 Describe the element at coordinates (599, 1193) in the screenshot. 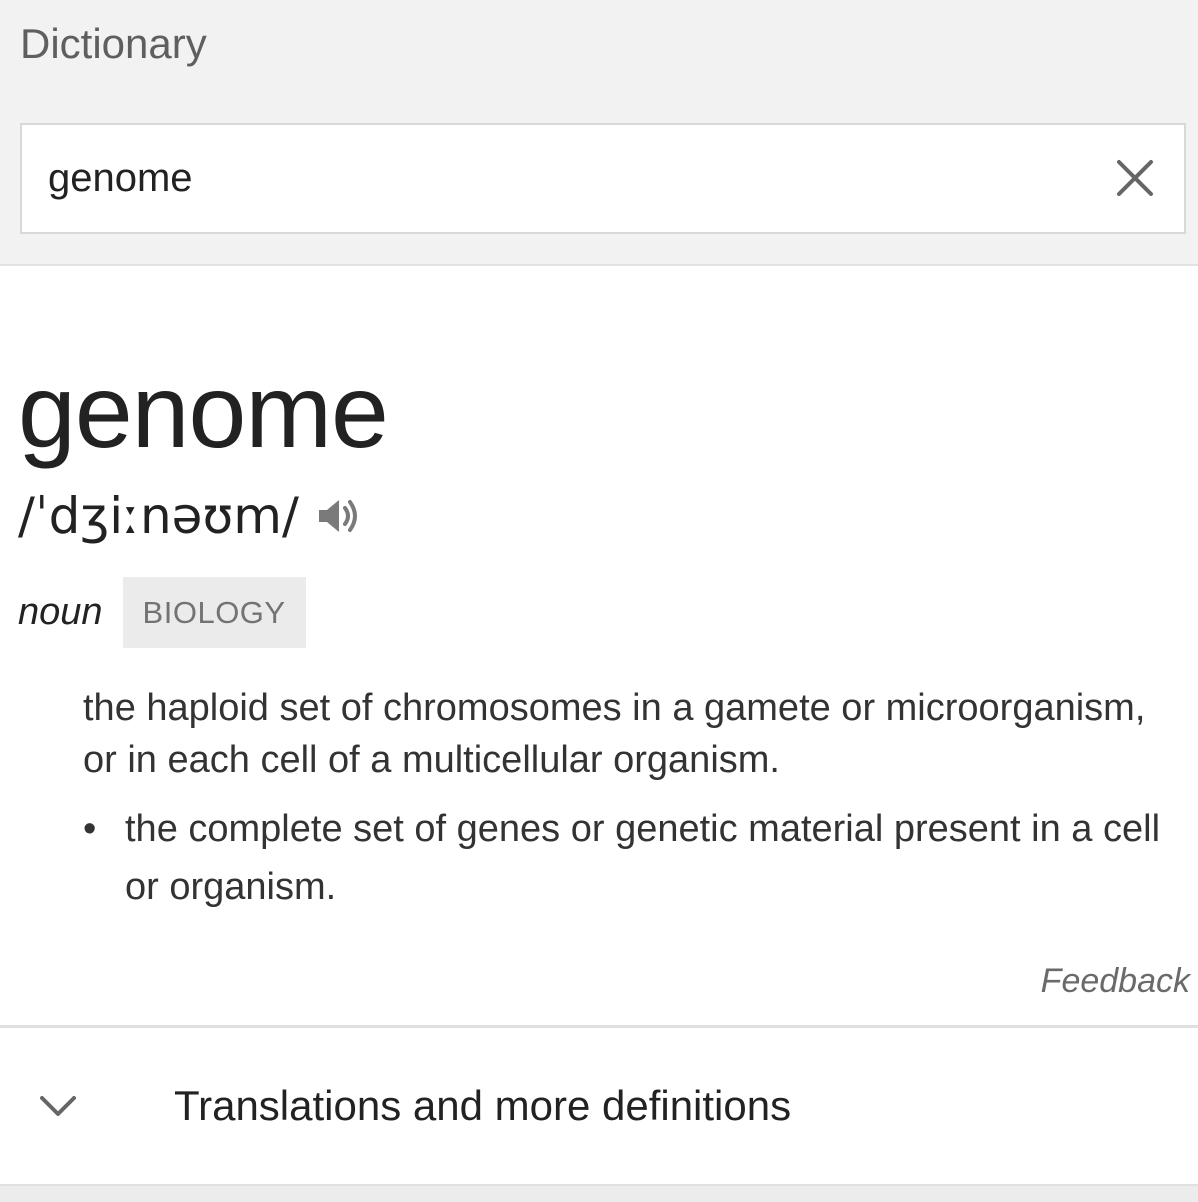

I see `bottom-edge` at that location.